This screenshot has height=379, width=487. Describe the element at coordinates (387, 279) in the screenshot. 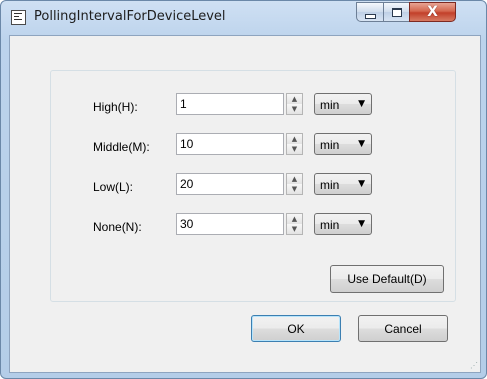

I see `use-default-button: Use Default(D)` at that location.